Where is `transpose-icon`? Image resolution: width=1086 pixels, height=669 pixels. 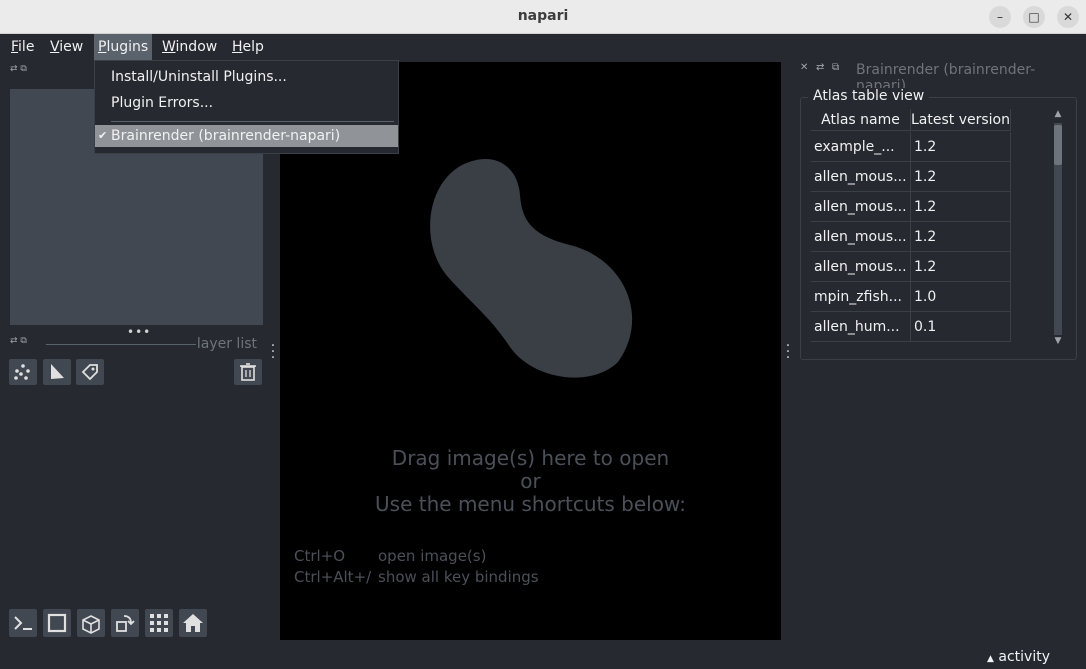
transpose-icon is located at coordinates (125, 623).